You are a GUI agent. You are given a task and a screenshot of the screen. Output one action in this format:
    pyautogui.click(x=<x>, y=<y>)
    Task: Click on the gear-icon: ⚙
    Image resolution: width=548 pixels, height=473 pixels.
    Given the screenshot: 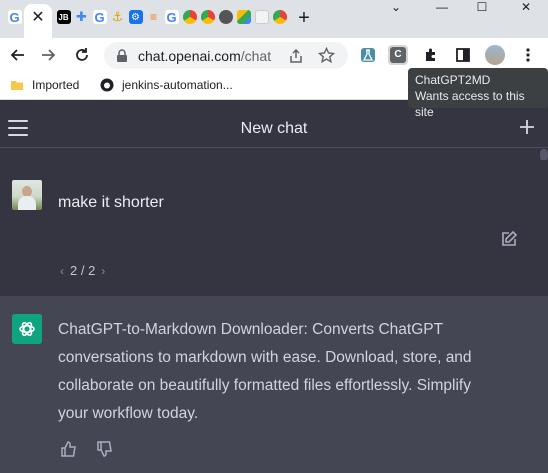 What is the action you would take?
    pyautogui.click(x=135, y=17)
    